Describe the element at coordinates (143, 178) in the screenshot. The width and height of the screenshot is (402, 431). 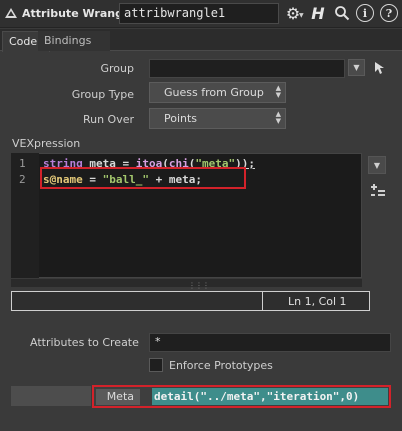
I see `line-2-highlight-box` at that location.